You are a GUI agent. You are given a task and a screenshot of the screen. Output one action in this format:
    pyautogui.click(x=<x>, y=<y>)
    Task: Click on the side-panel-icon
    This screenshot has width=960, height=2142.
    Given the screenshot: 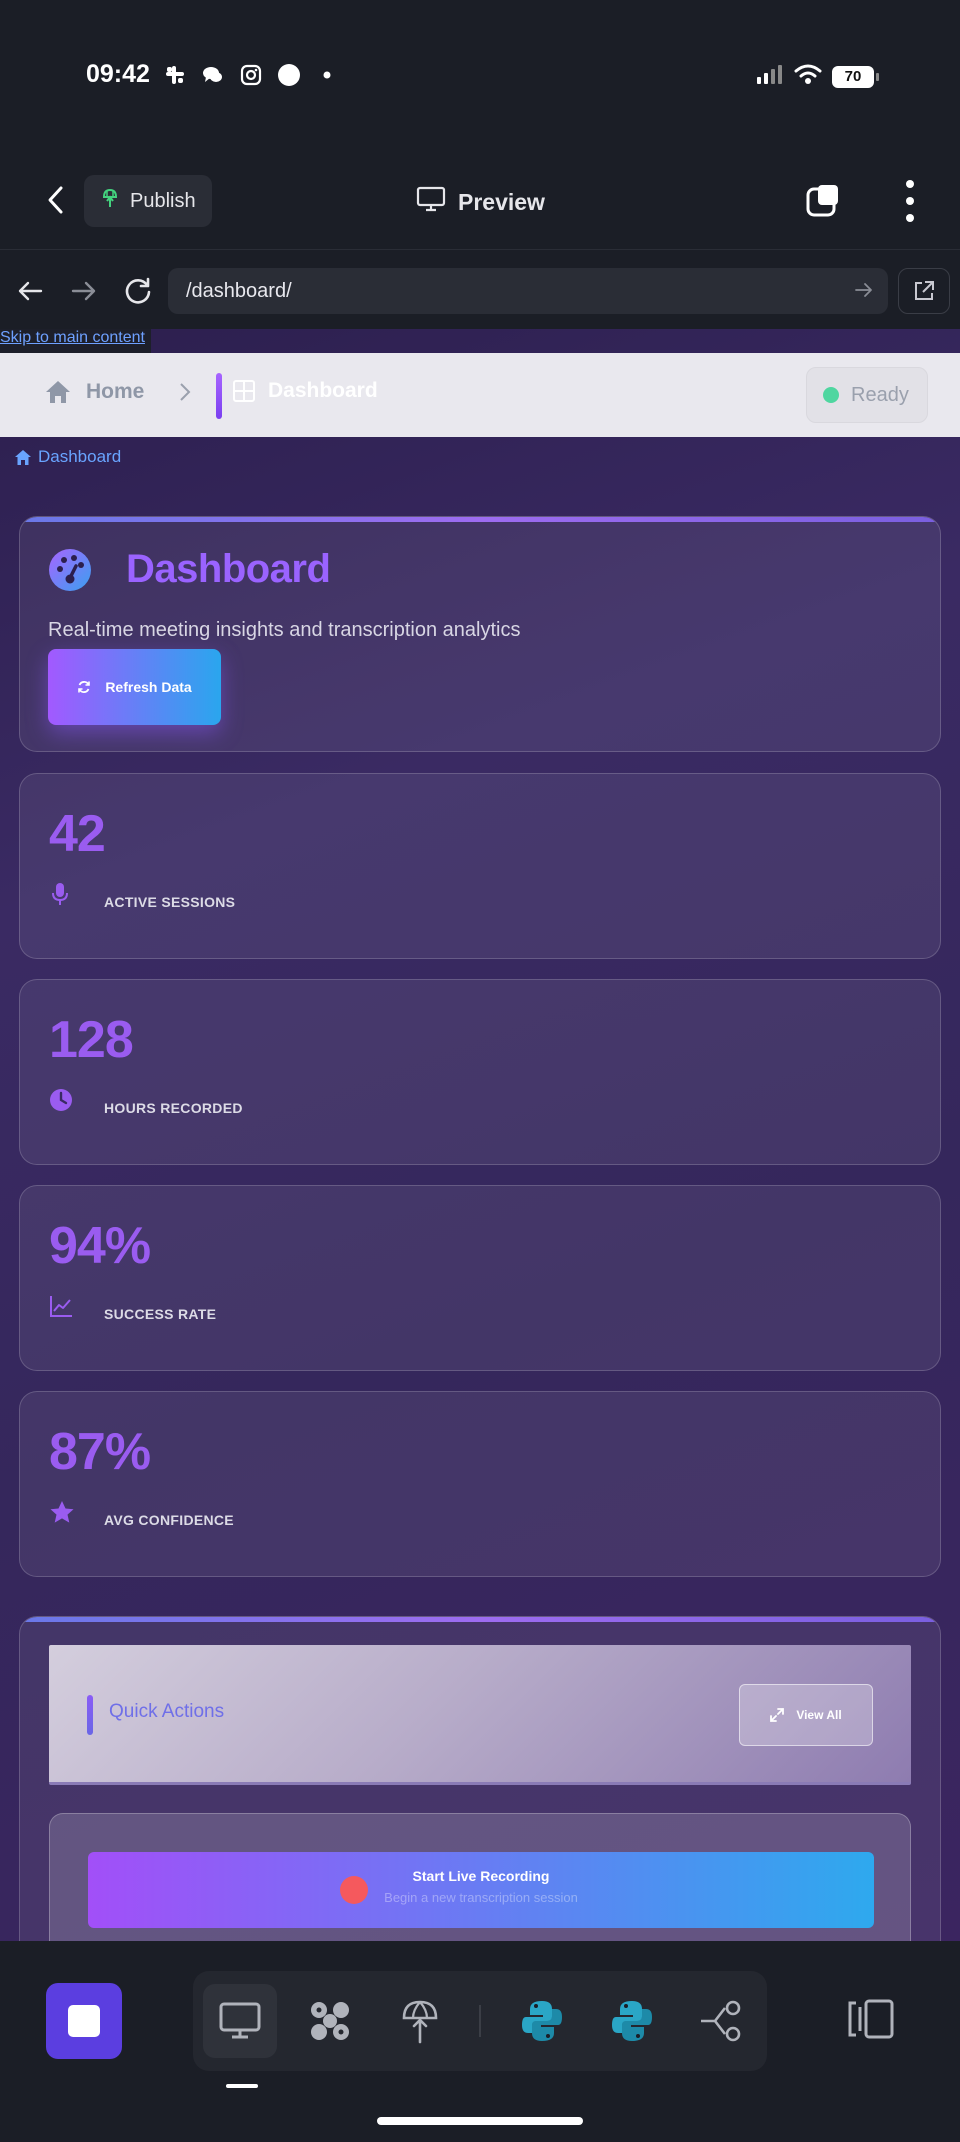 What is the action you would take?
    pyautogui.click(x=871, y=2019)
    